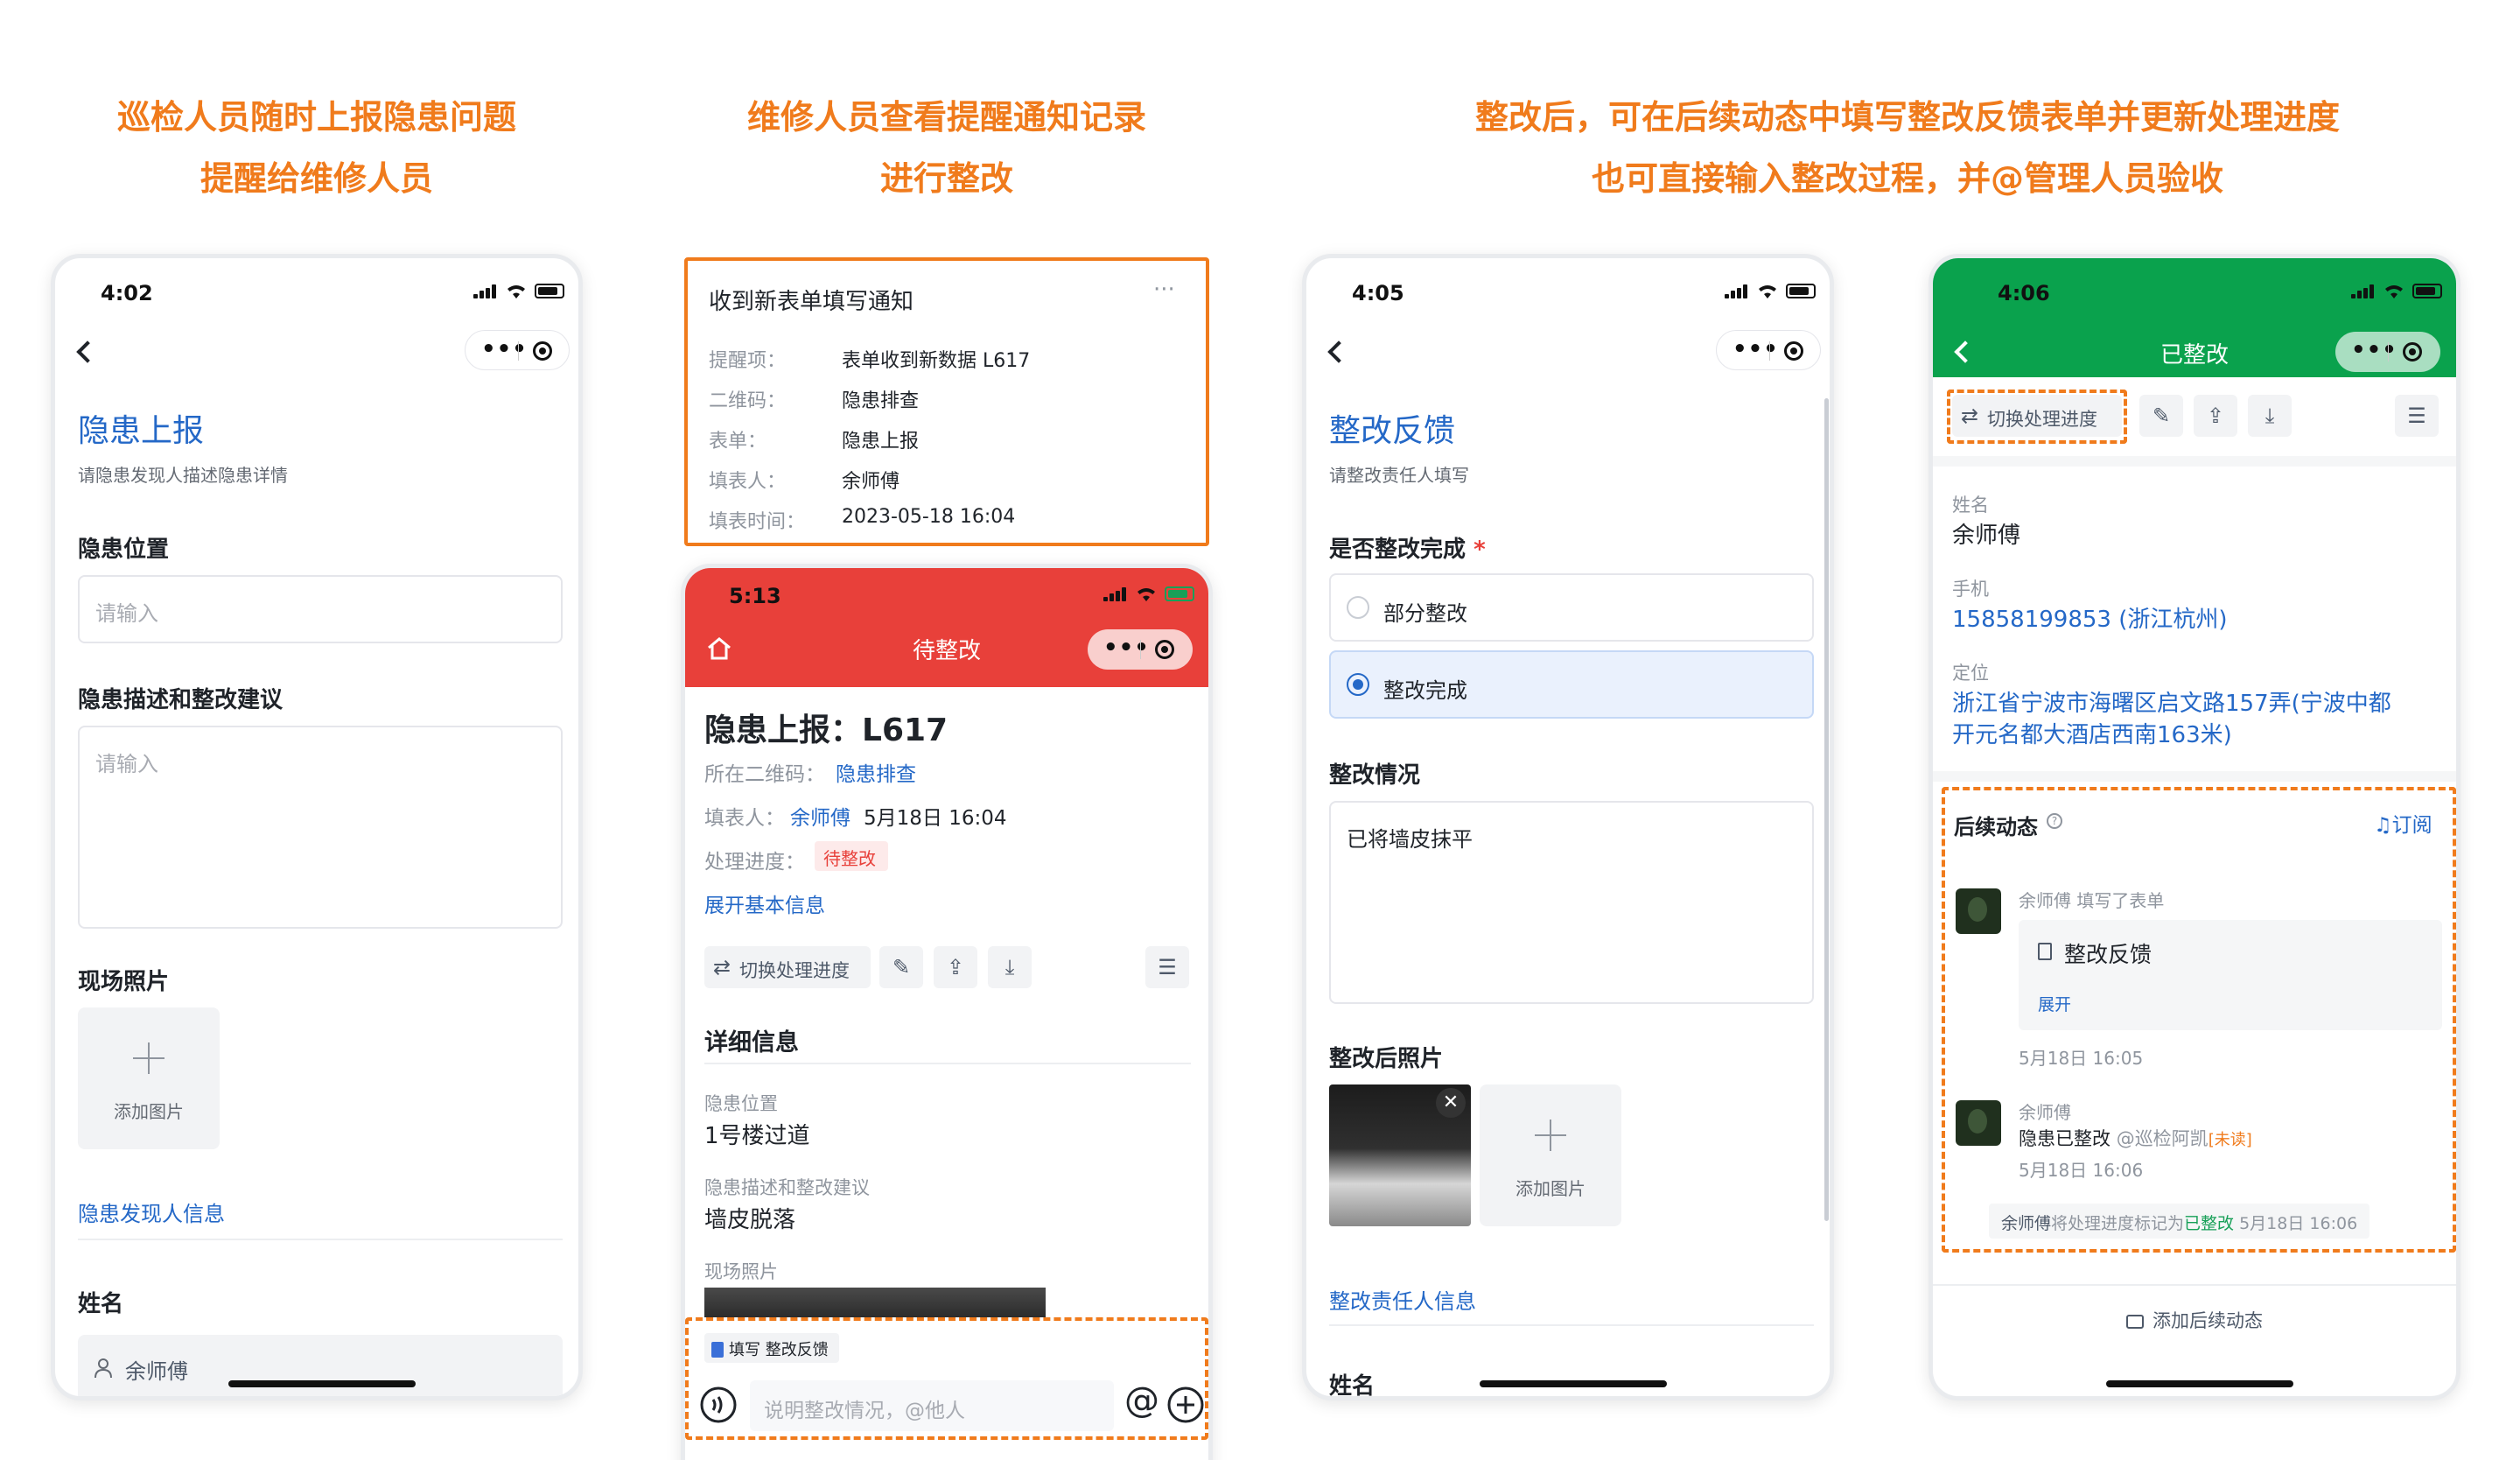 The image size is (2520, 1460). Describe the element at coordinates (771, 1348) in the screenshot. I see `fill-feedback-tag: 填写 整改反馈` at that location.